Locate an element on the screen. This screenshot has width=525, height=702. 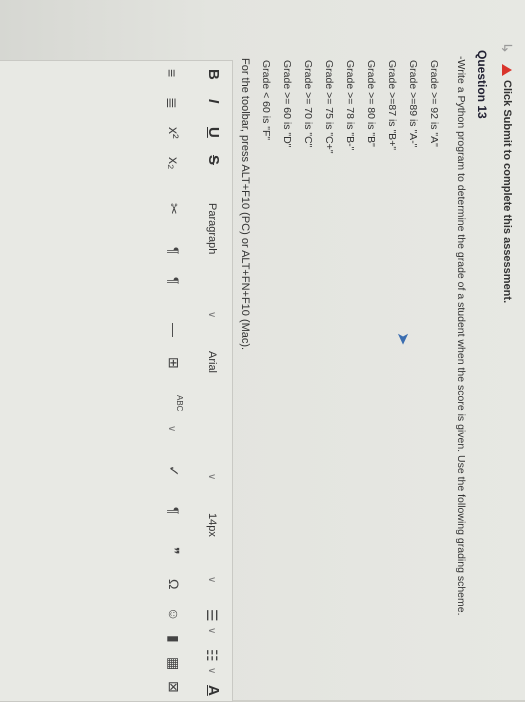
ltr-paragraph-icon: ¶ is located at coordinates (174, 251).